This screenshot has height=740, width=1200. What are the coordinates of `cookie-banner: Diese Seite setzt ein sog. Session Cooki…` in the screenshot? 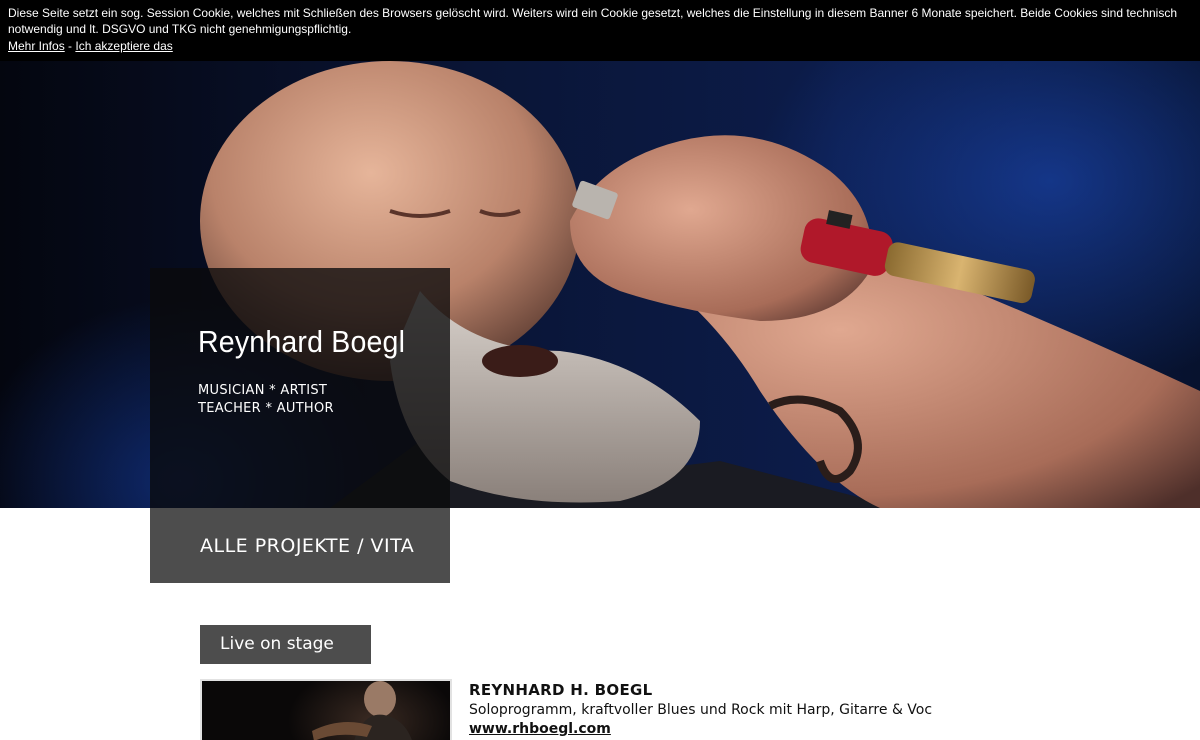 It's located at (600, 30).